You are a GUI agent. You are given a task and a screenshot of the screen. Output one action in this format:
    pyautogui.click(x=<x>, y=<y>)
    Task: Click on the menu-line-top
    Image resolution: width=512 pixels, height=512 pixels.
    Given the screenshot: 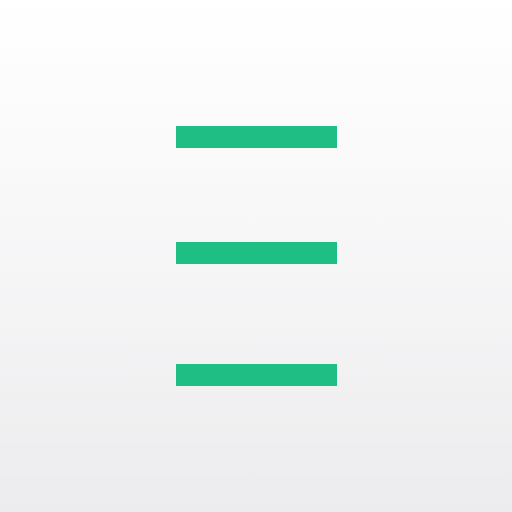 What is the action you would take?
    pyautogui.click(x=256, y=137)
    